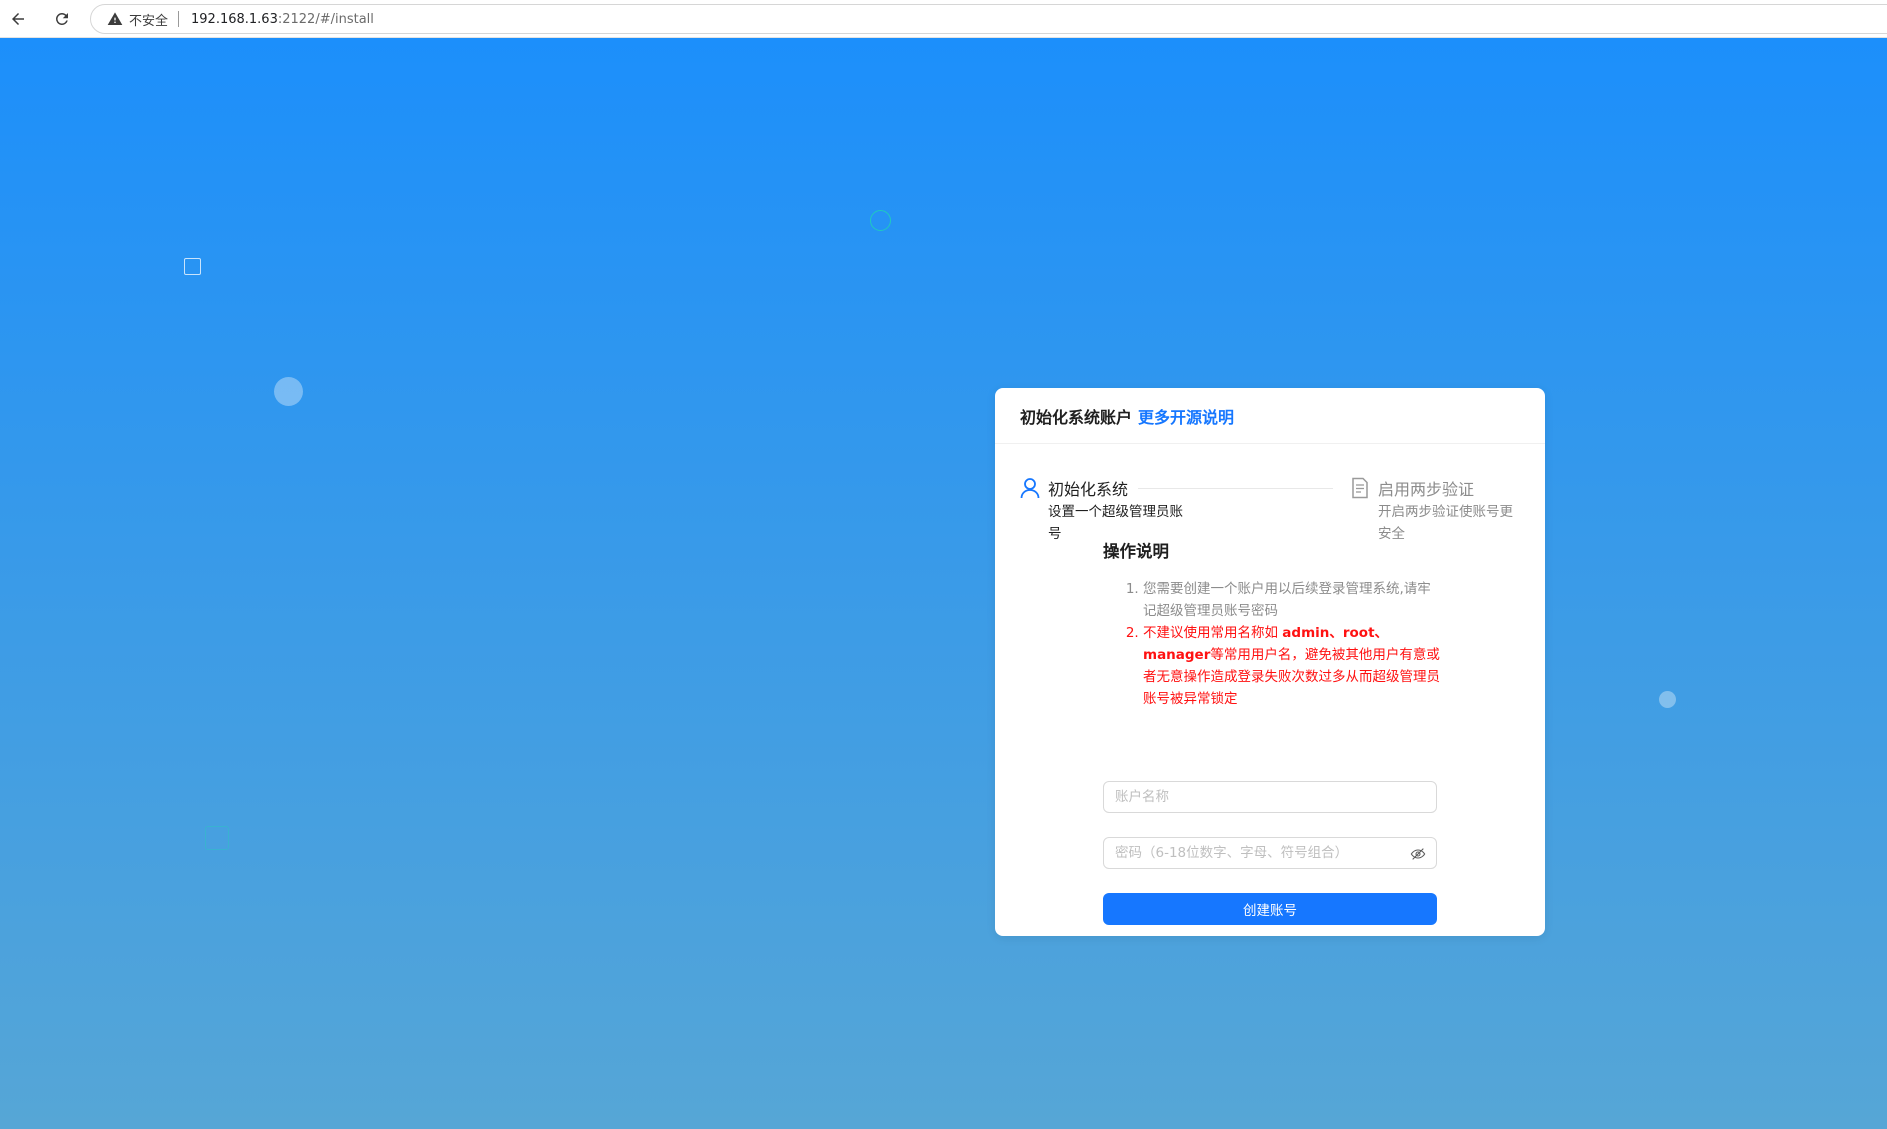 This screenshot has width=1887, height=1129. Describe the element at coordinates (1213, 633) in the screenshot. I see `warning-prefix: 不建议使用常用名称如` at that location.